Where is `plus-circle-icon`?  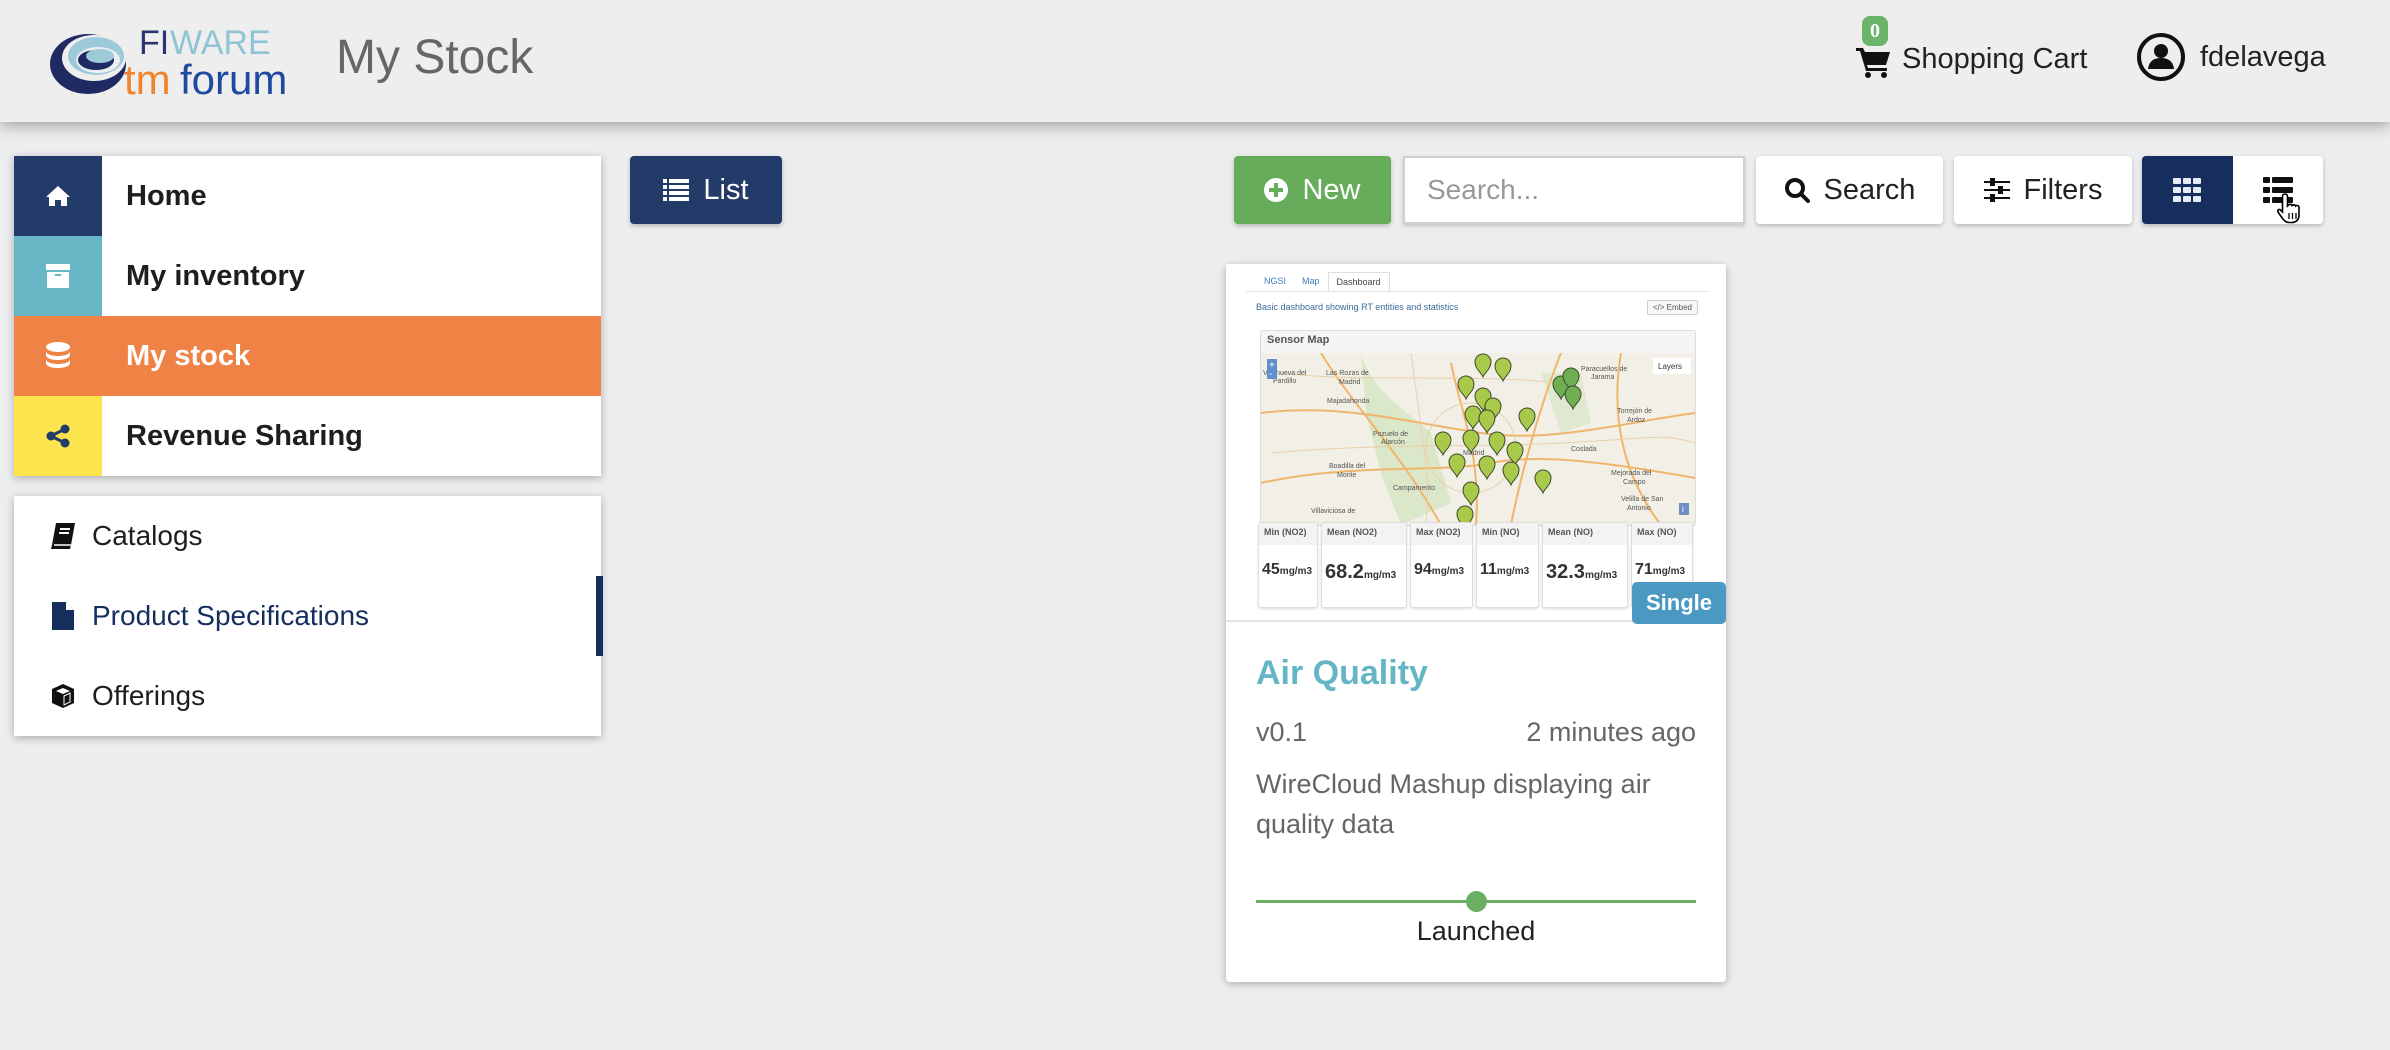
plus-circle-icon is located at coordinates (1276, 190).